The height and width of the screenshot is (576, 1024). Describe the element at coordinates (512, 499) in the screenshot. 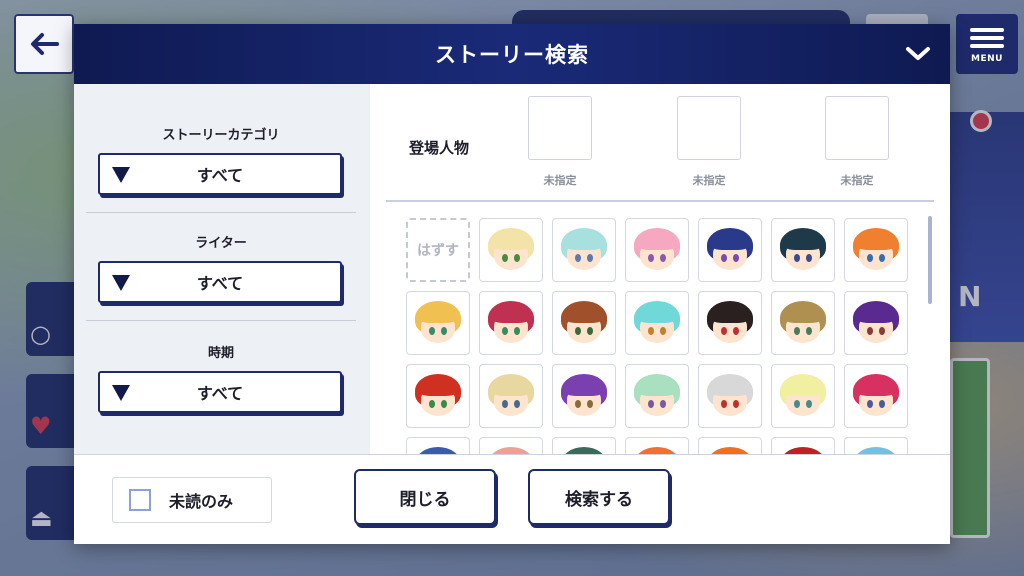

I see `modal-footer: 未読のみ 閉じる 検索する` at that location.